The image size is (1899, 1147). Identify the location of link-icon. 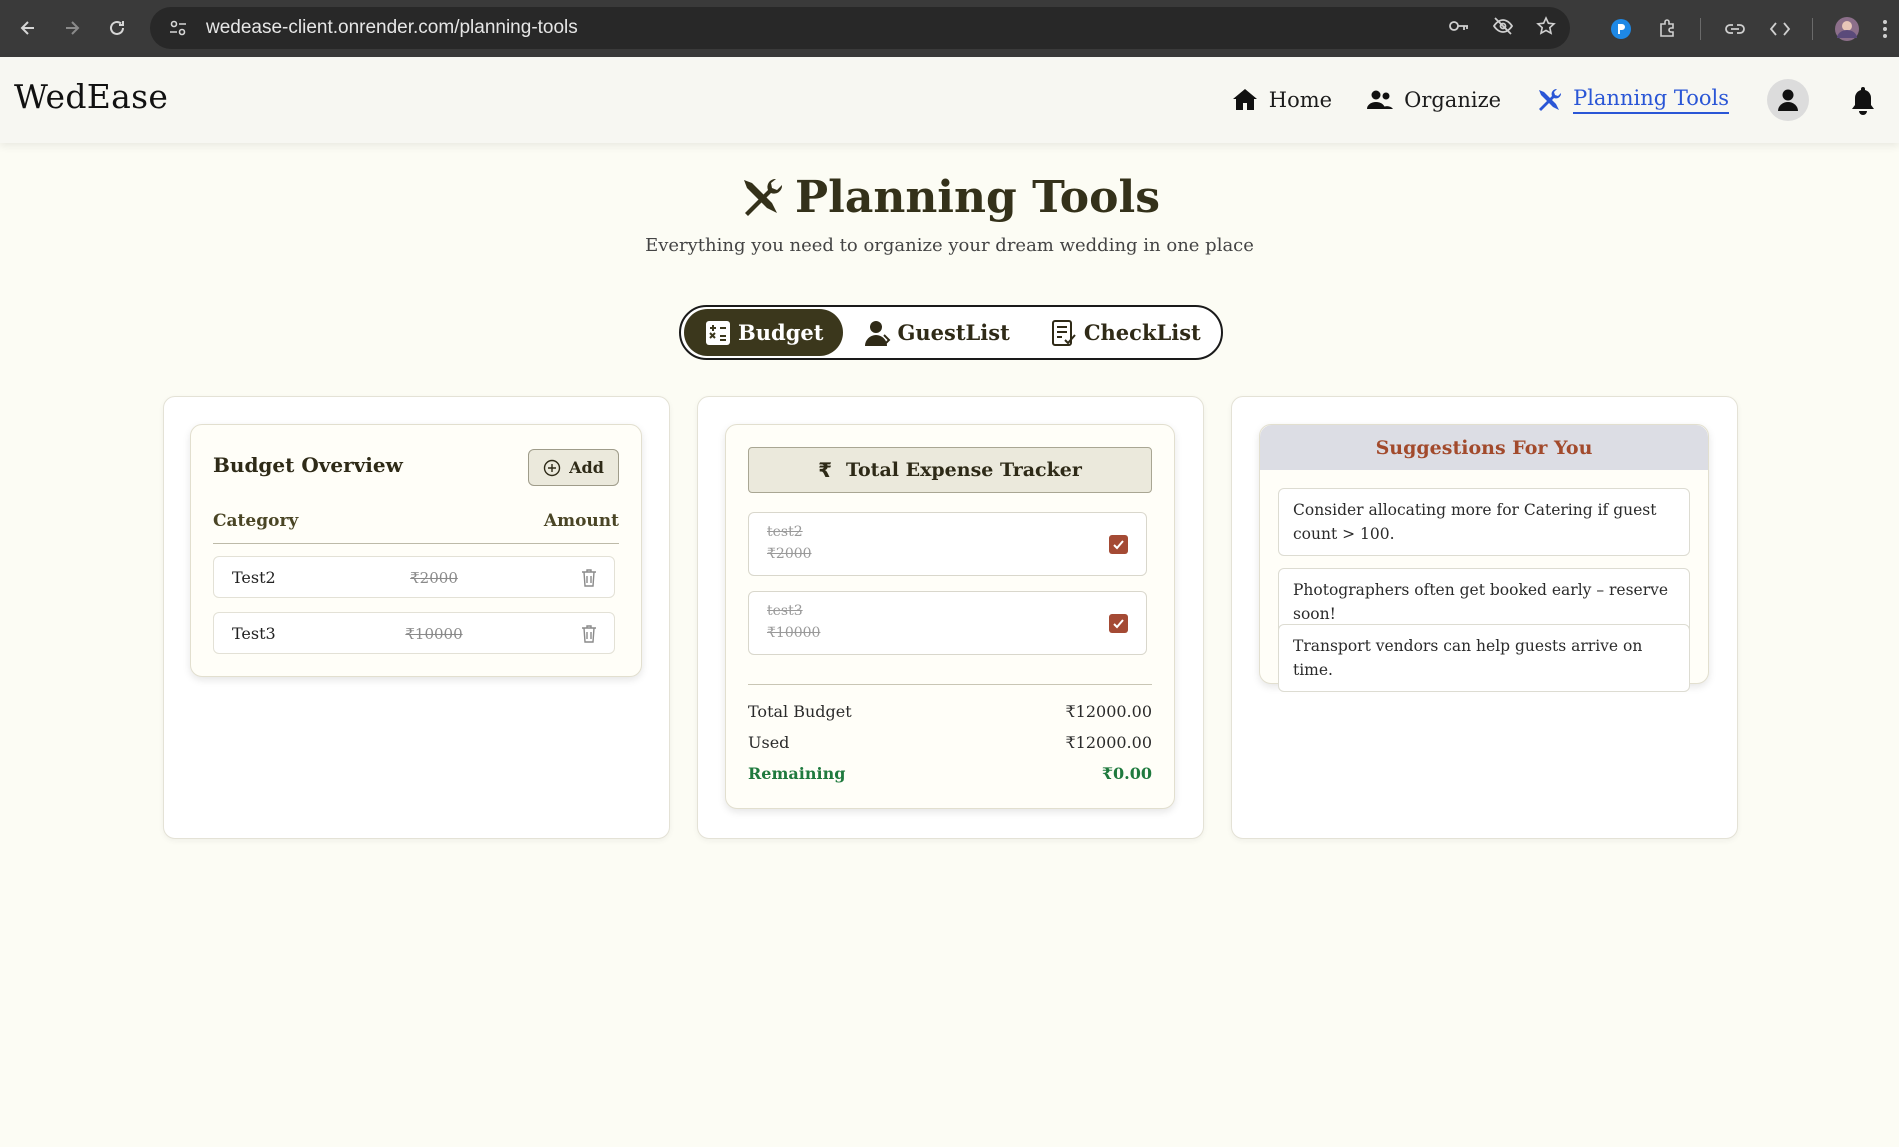
(1735, 28).